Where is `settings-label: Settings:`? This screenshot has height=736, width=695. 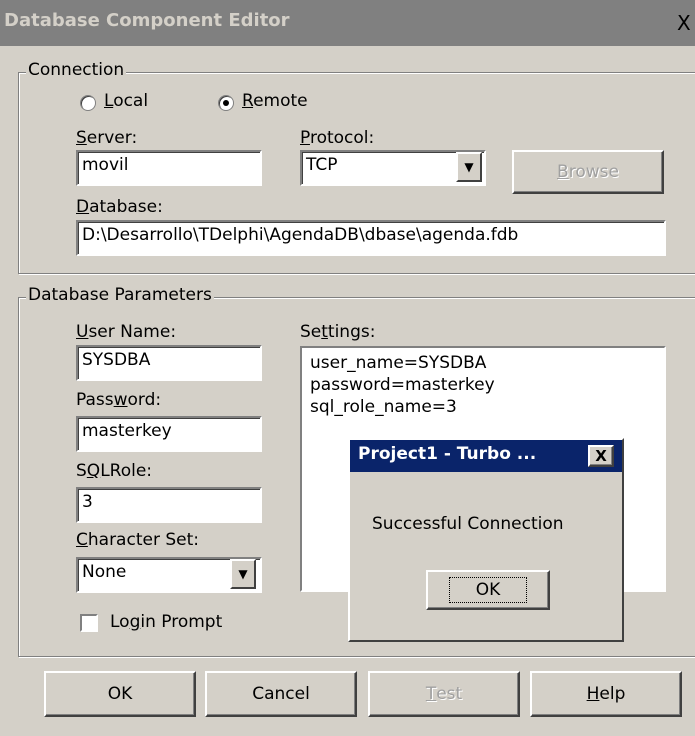 settings-label: Settings: is located at coordinates (338, 332).